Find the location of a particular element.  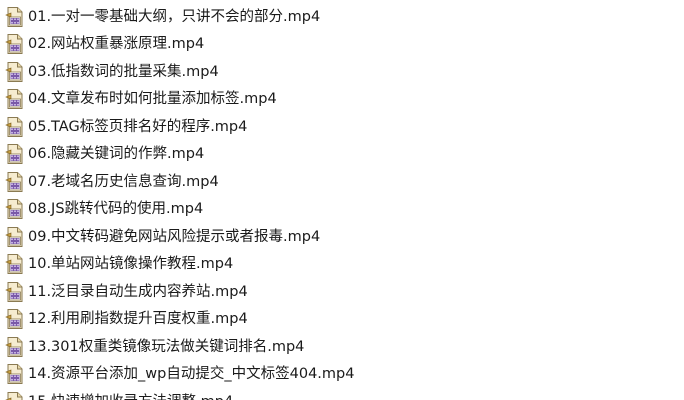

file-item: 11.泛目录自动生成内容养站.mp4 is located at coordinates (342, 292).